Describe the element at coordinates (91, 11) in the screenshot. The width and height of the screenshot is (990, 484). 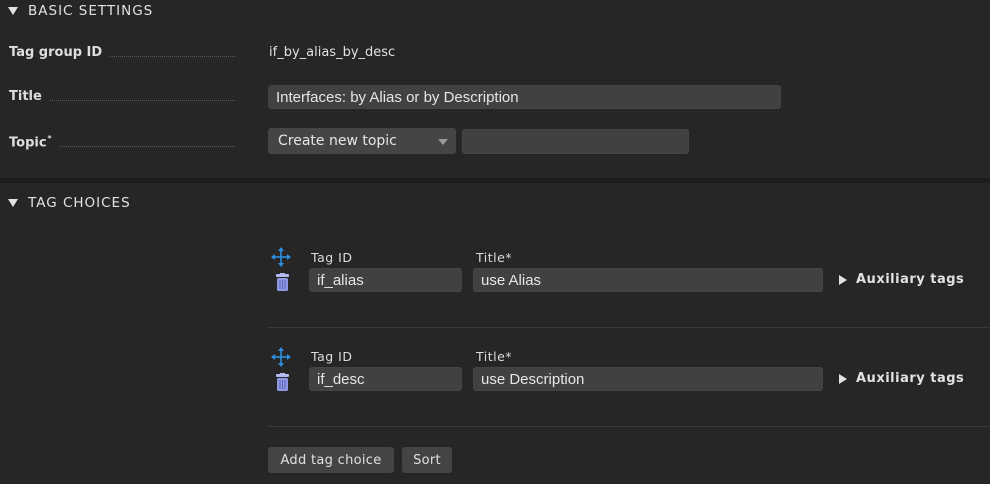
I see `basic-settings-title: BASIC SETTINGS` at that location.